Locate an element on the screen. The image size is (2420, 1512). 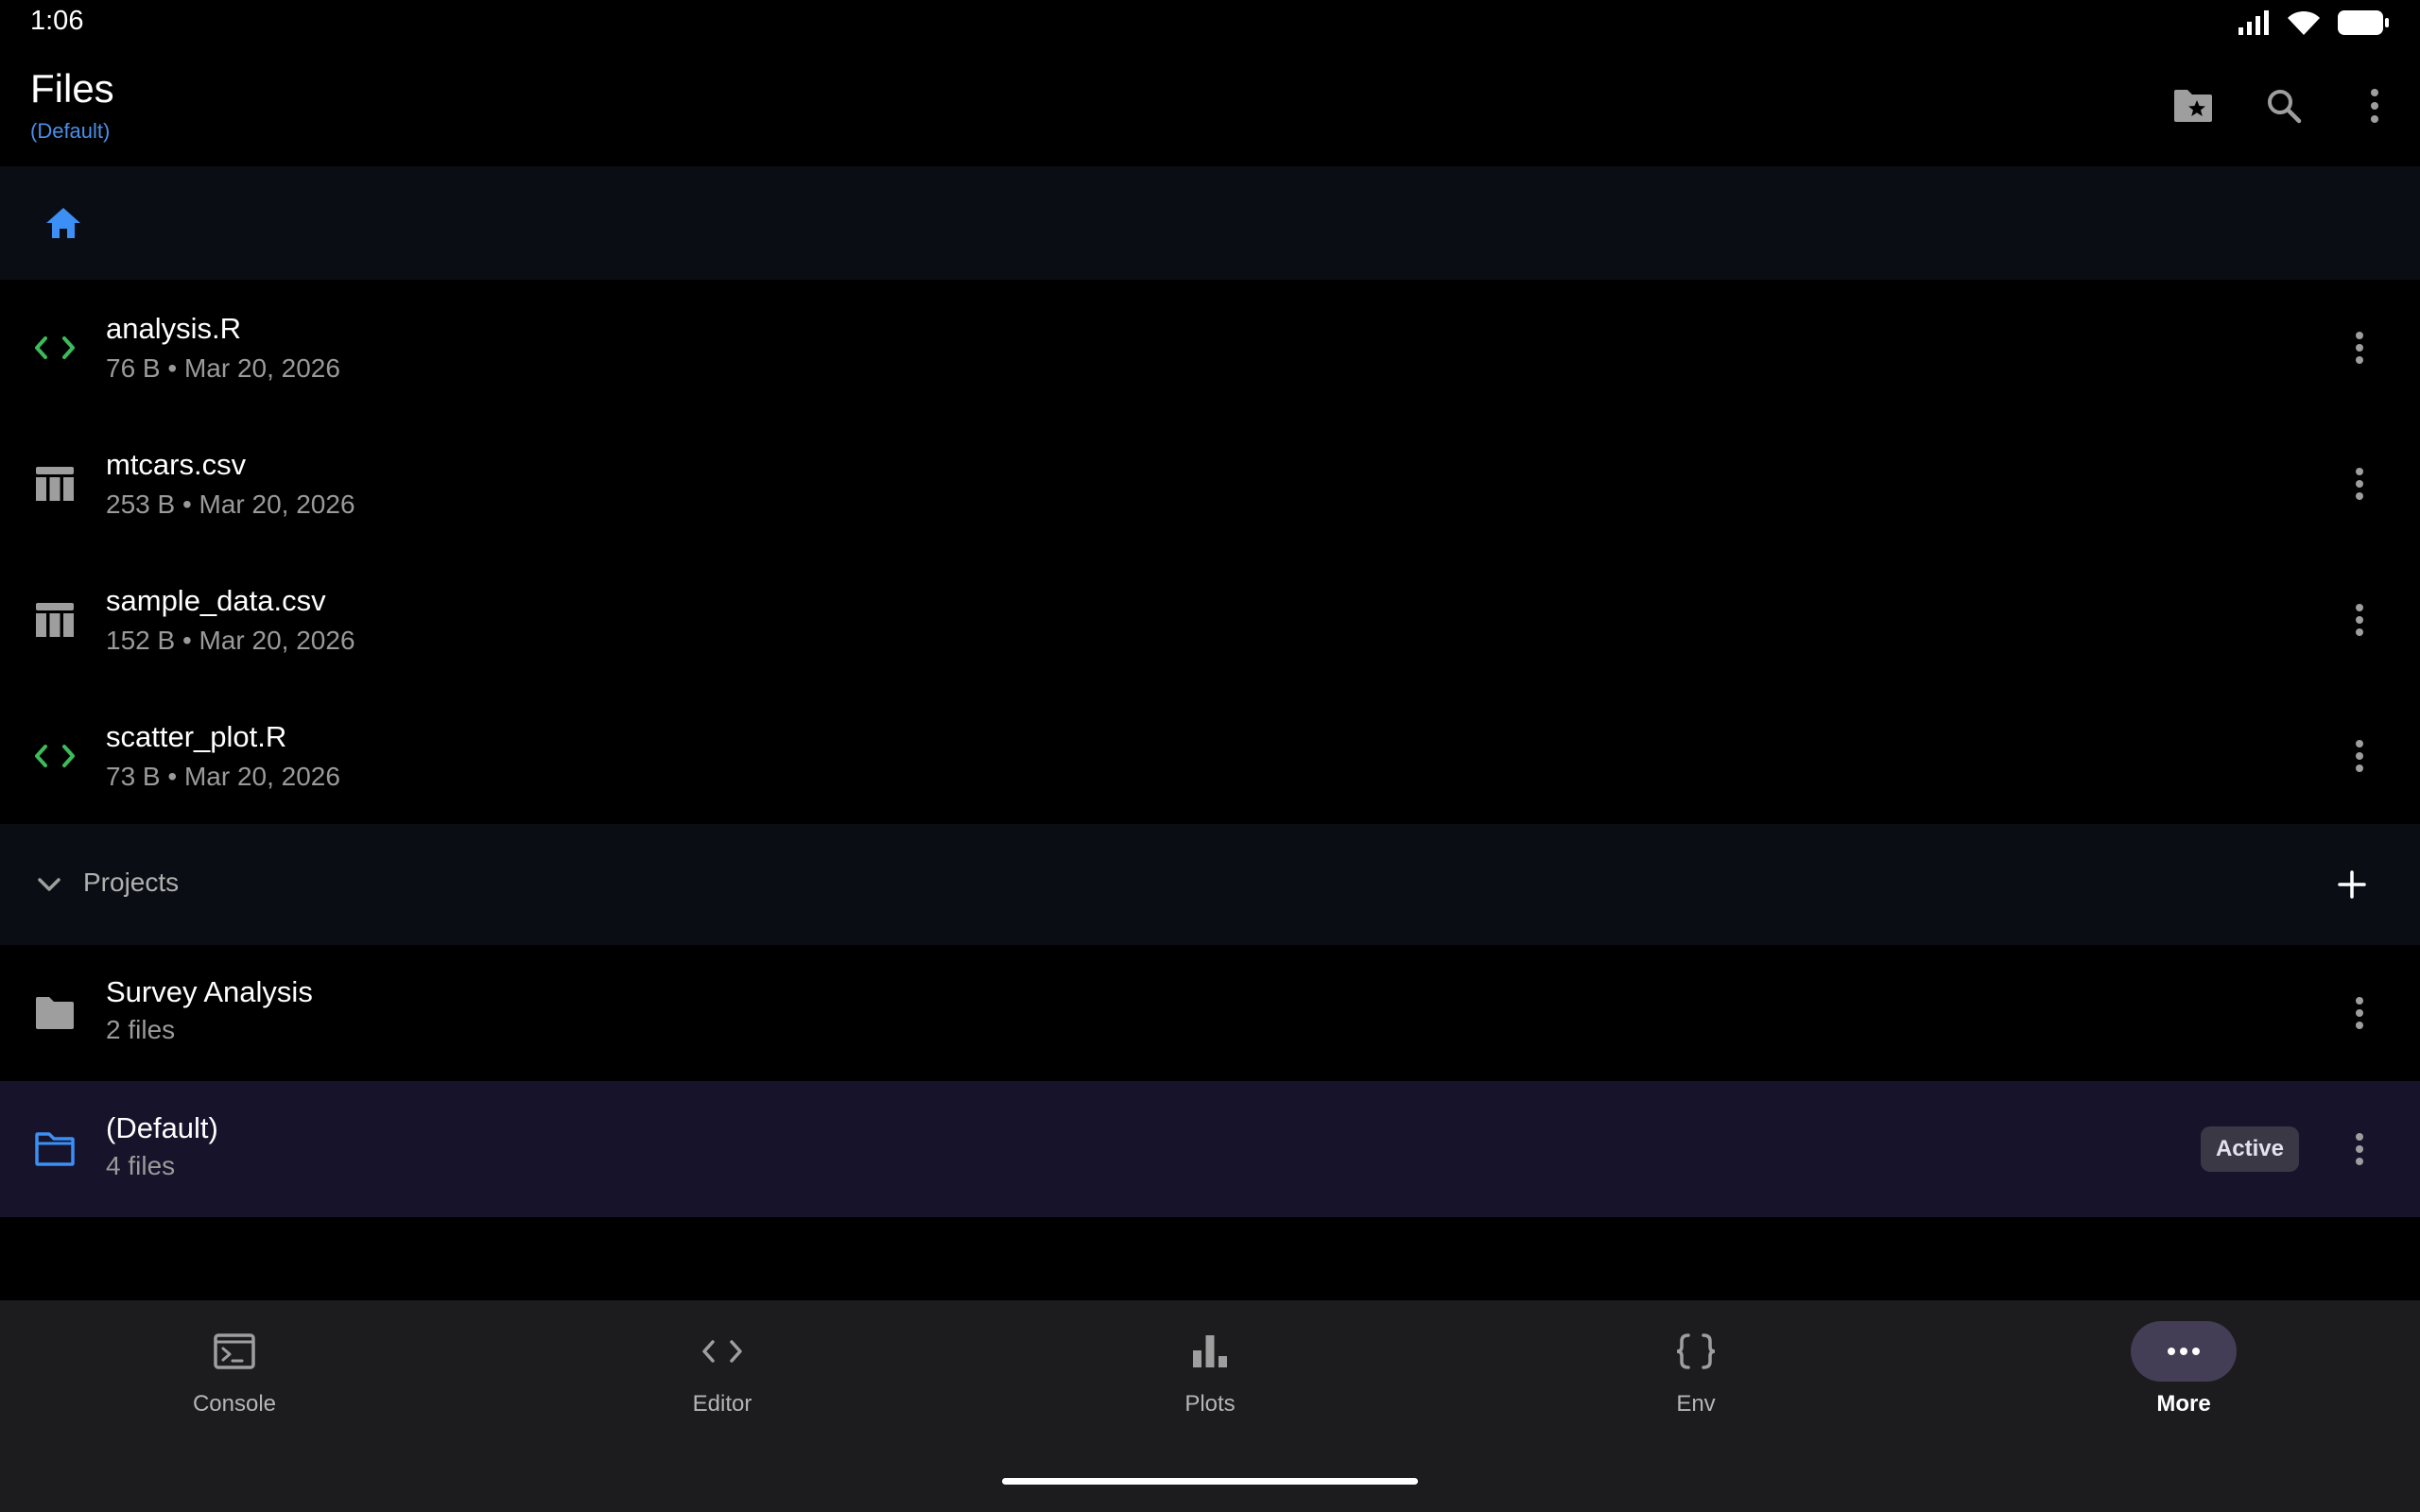
search-icon is located at coordinates (2285, 107).